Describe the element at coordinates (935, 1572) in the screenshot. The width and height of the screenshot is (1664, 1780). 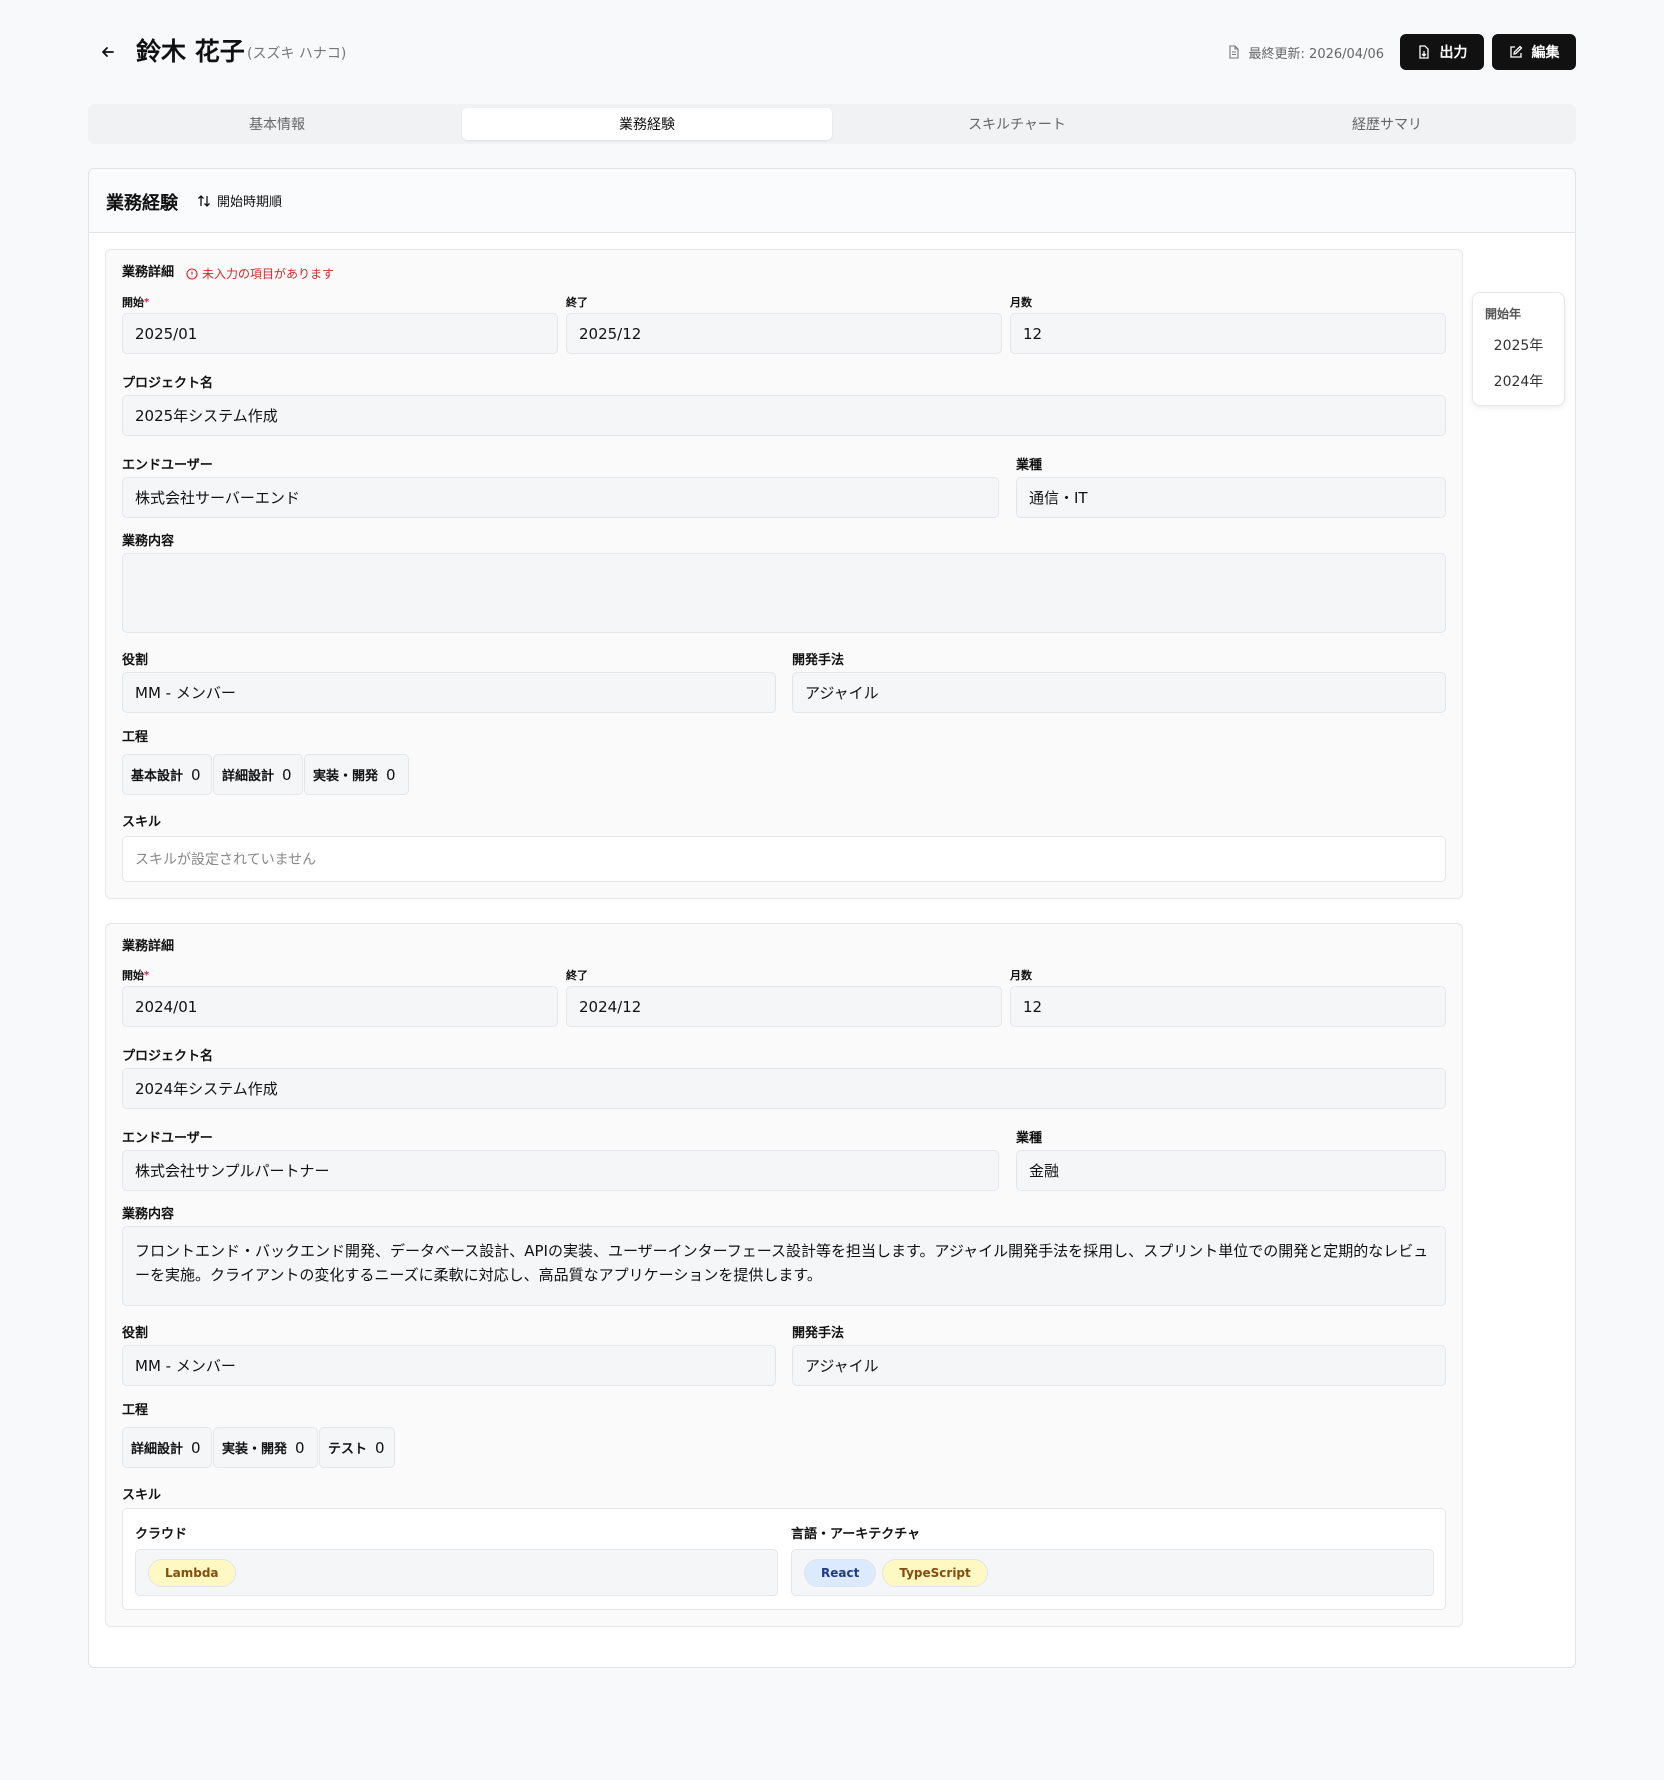
I see `skill-tag: TypeScript` at that location.